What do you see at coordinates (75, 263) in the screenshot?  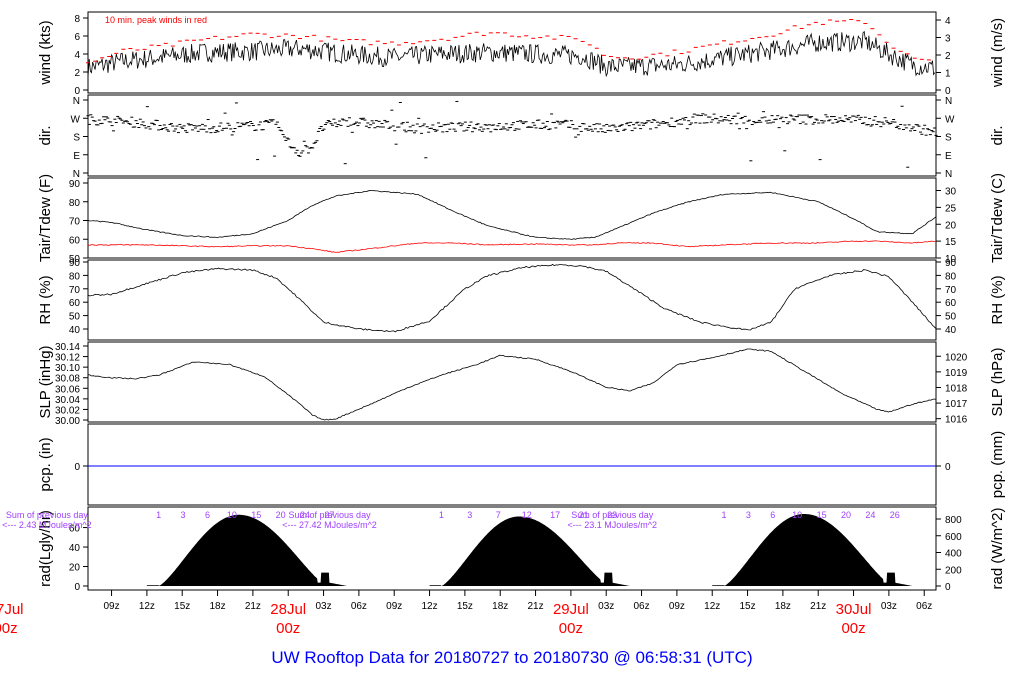 I see `rh-ytick-label: 90` at bounding box center [75, 263].